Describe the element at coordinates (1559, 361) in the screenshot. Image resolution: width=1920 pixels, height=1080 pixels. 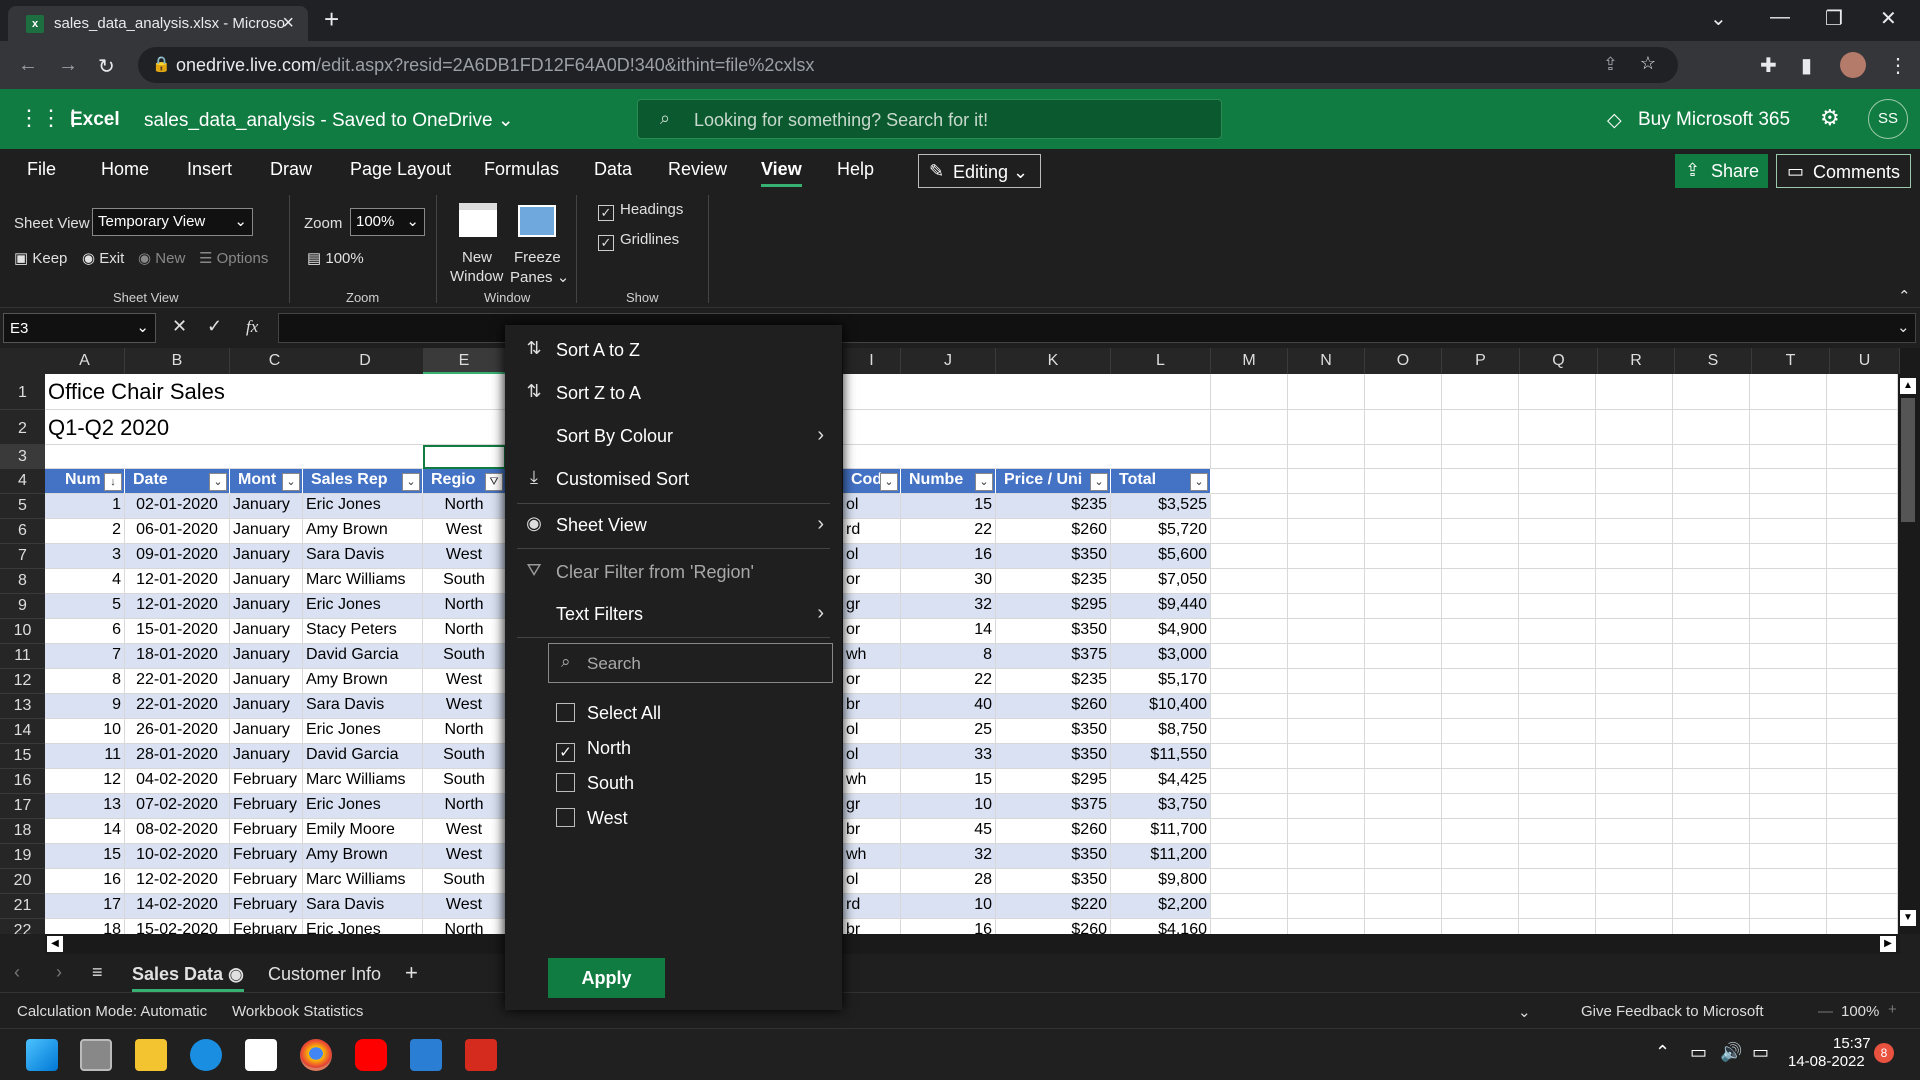
I see `column-header: Q` at that location.